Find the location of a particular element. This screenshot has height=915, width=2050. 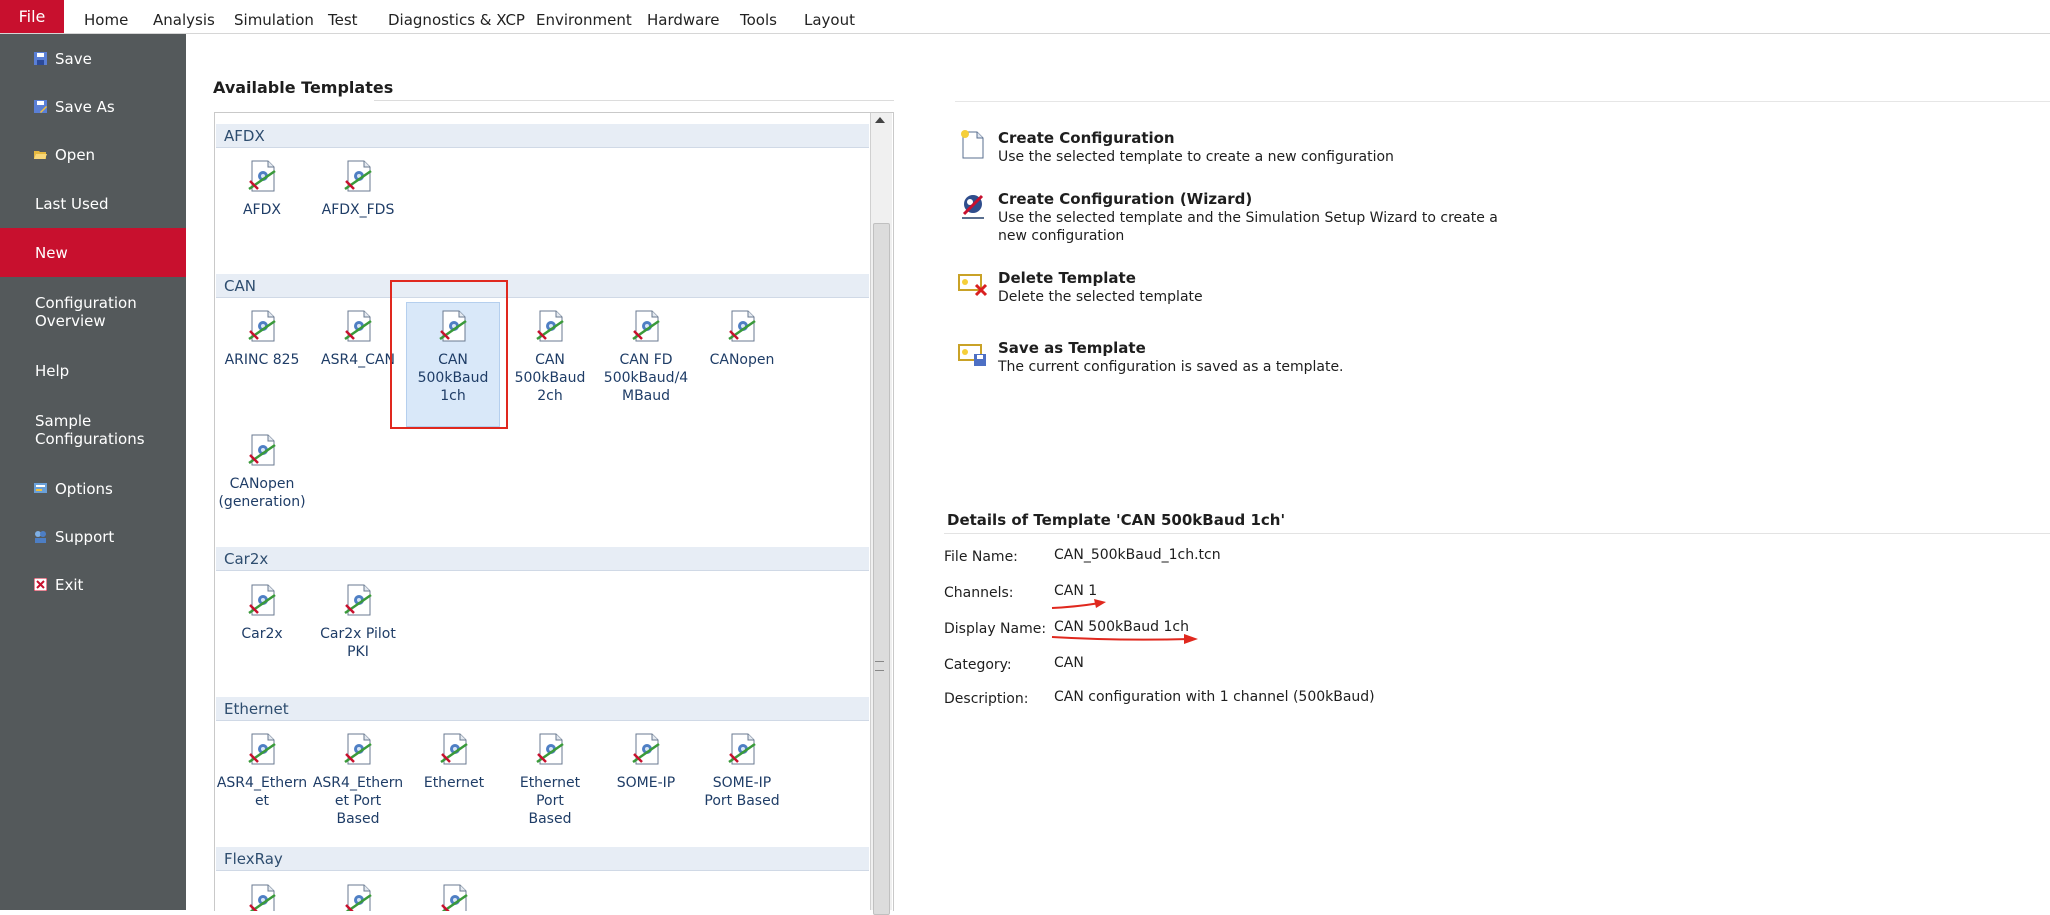

template-arinc-825: ARINC 825 is located at coordinates (262, 339).